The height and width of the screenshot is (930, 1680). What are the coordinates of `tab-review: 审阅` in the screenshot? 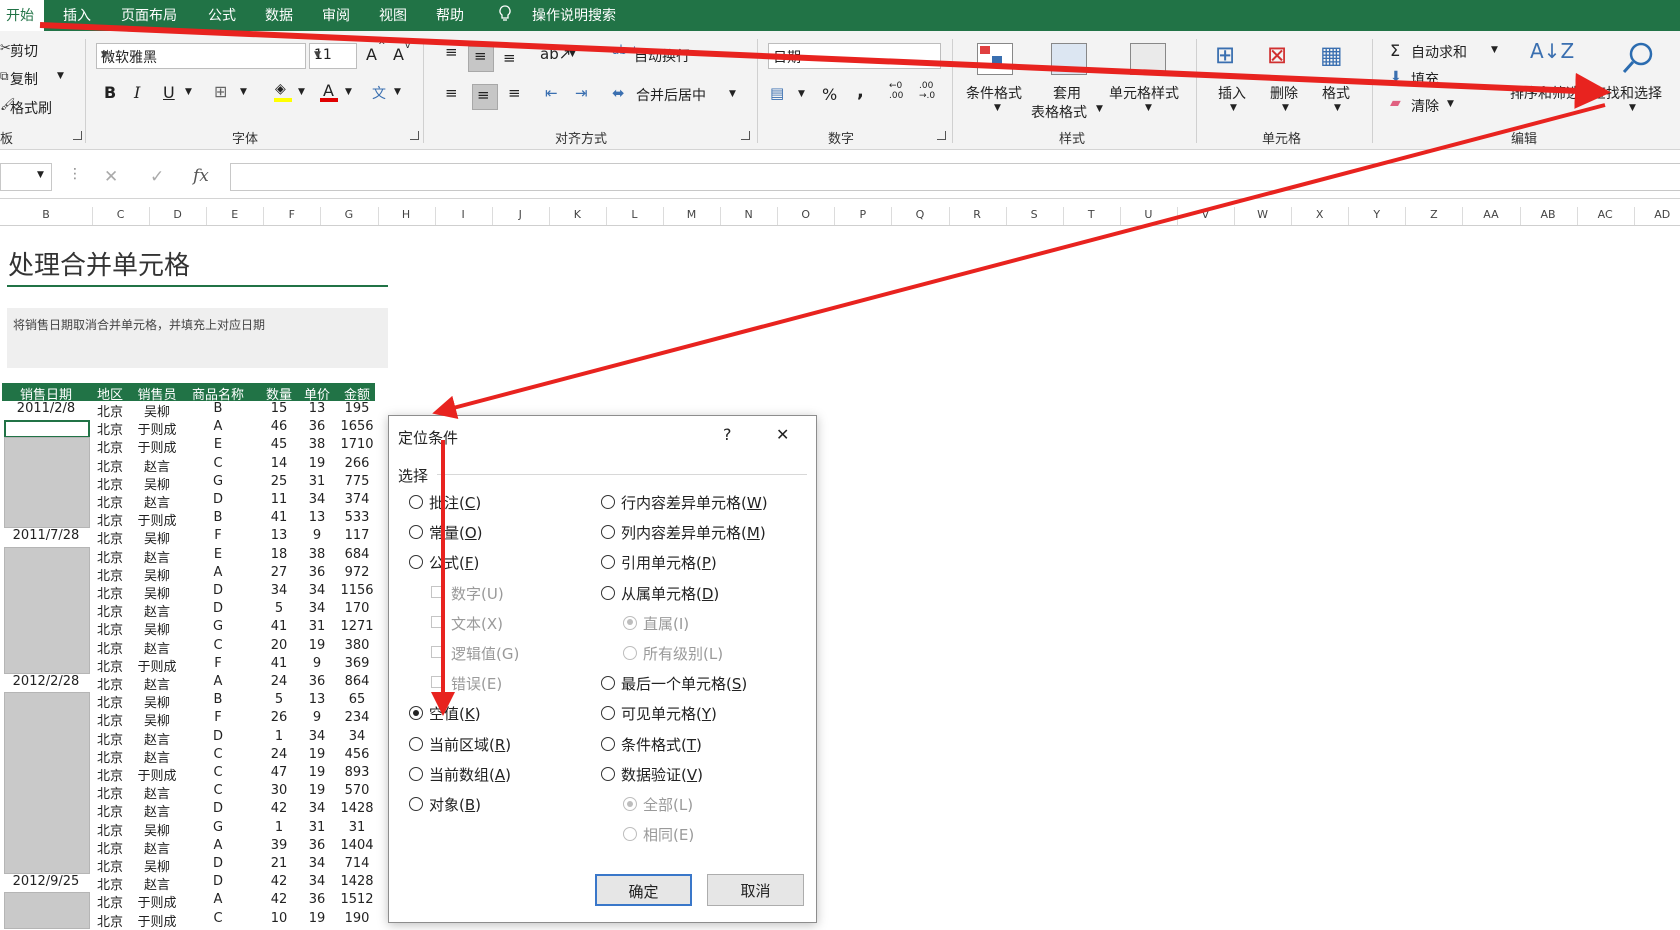 It's located at (336, 15).